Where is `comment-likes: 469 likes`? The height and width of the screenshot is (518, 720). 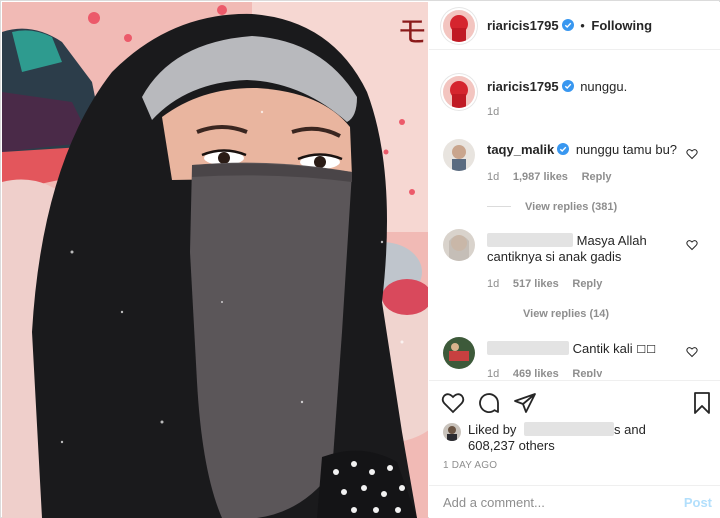
comment-likes: 469 likes is located at coordinates (536, 372).